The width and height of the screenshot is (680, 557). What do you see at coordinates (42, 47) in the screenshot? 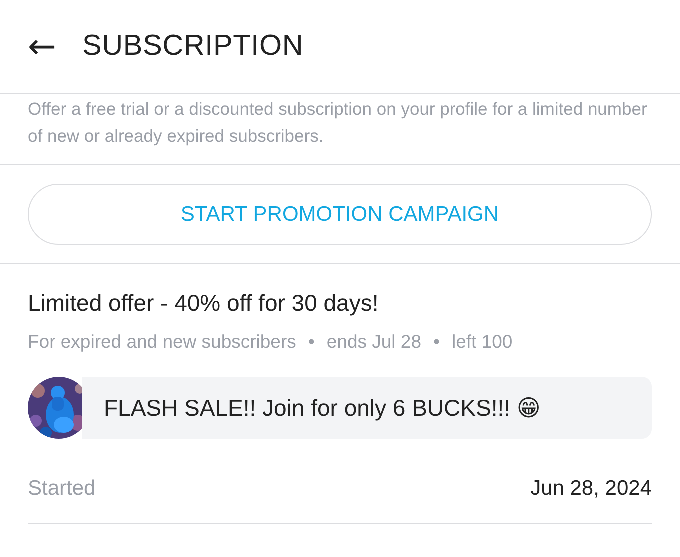
I see `back-button: ←` at bounding box center [42, 47].